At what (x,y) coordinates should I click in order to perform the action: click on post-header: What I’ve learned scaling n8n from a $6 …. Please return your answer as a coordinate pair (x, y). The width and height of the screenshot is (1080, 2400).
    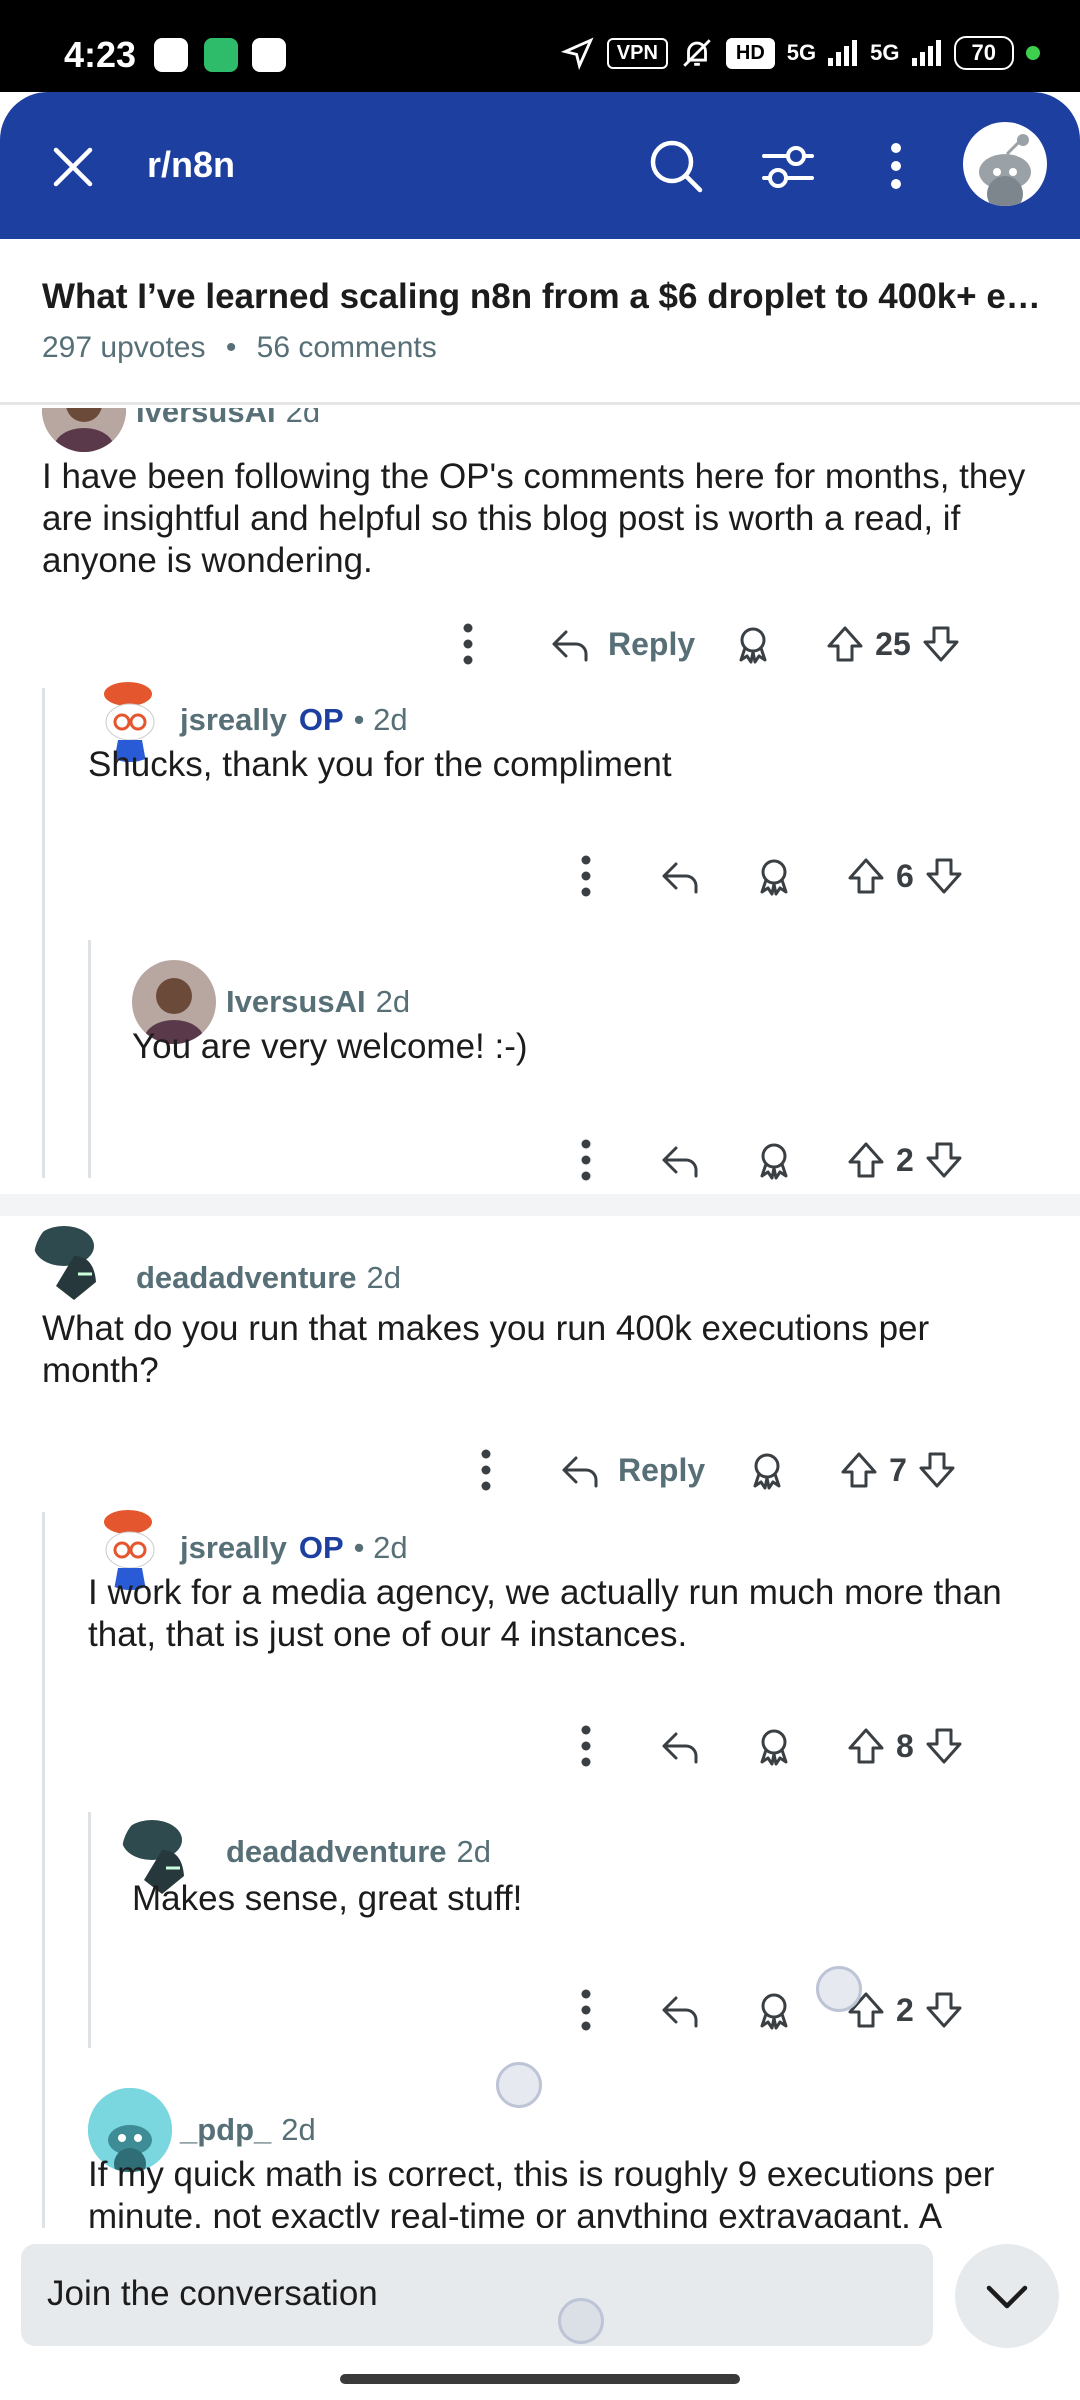
    Looking at the image, I should click on (540, 322).